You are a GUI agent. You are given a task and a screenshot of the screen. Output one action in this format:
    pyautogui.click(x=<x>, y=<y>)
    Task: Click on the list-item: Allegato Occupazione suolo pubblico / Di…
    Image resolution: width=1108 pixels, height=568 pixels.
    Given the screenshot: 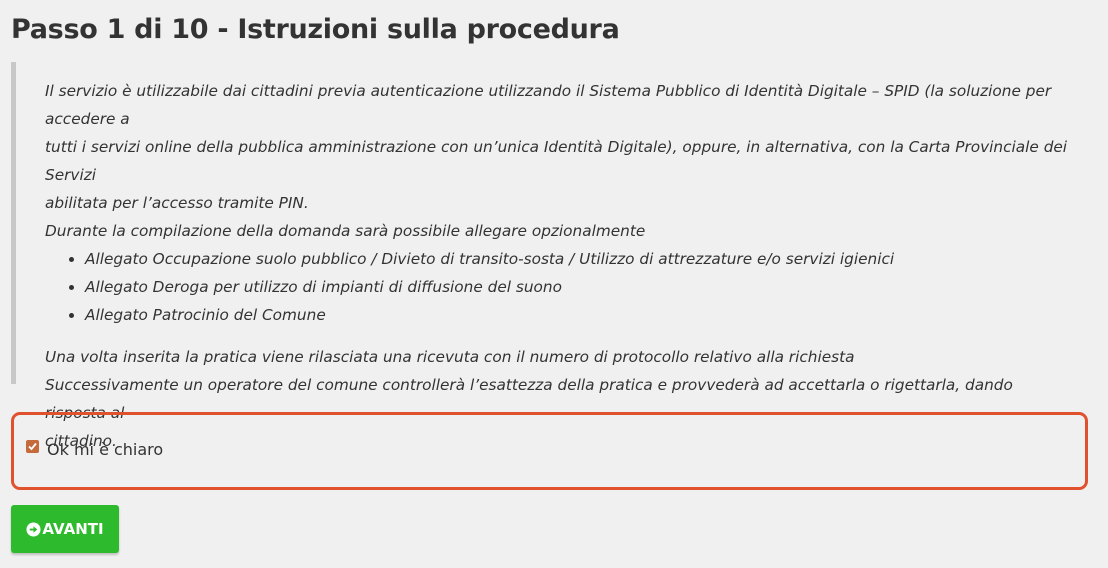 What is the action you would take?
    pyautogui.click(x=579, y=259)
    